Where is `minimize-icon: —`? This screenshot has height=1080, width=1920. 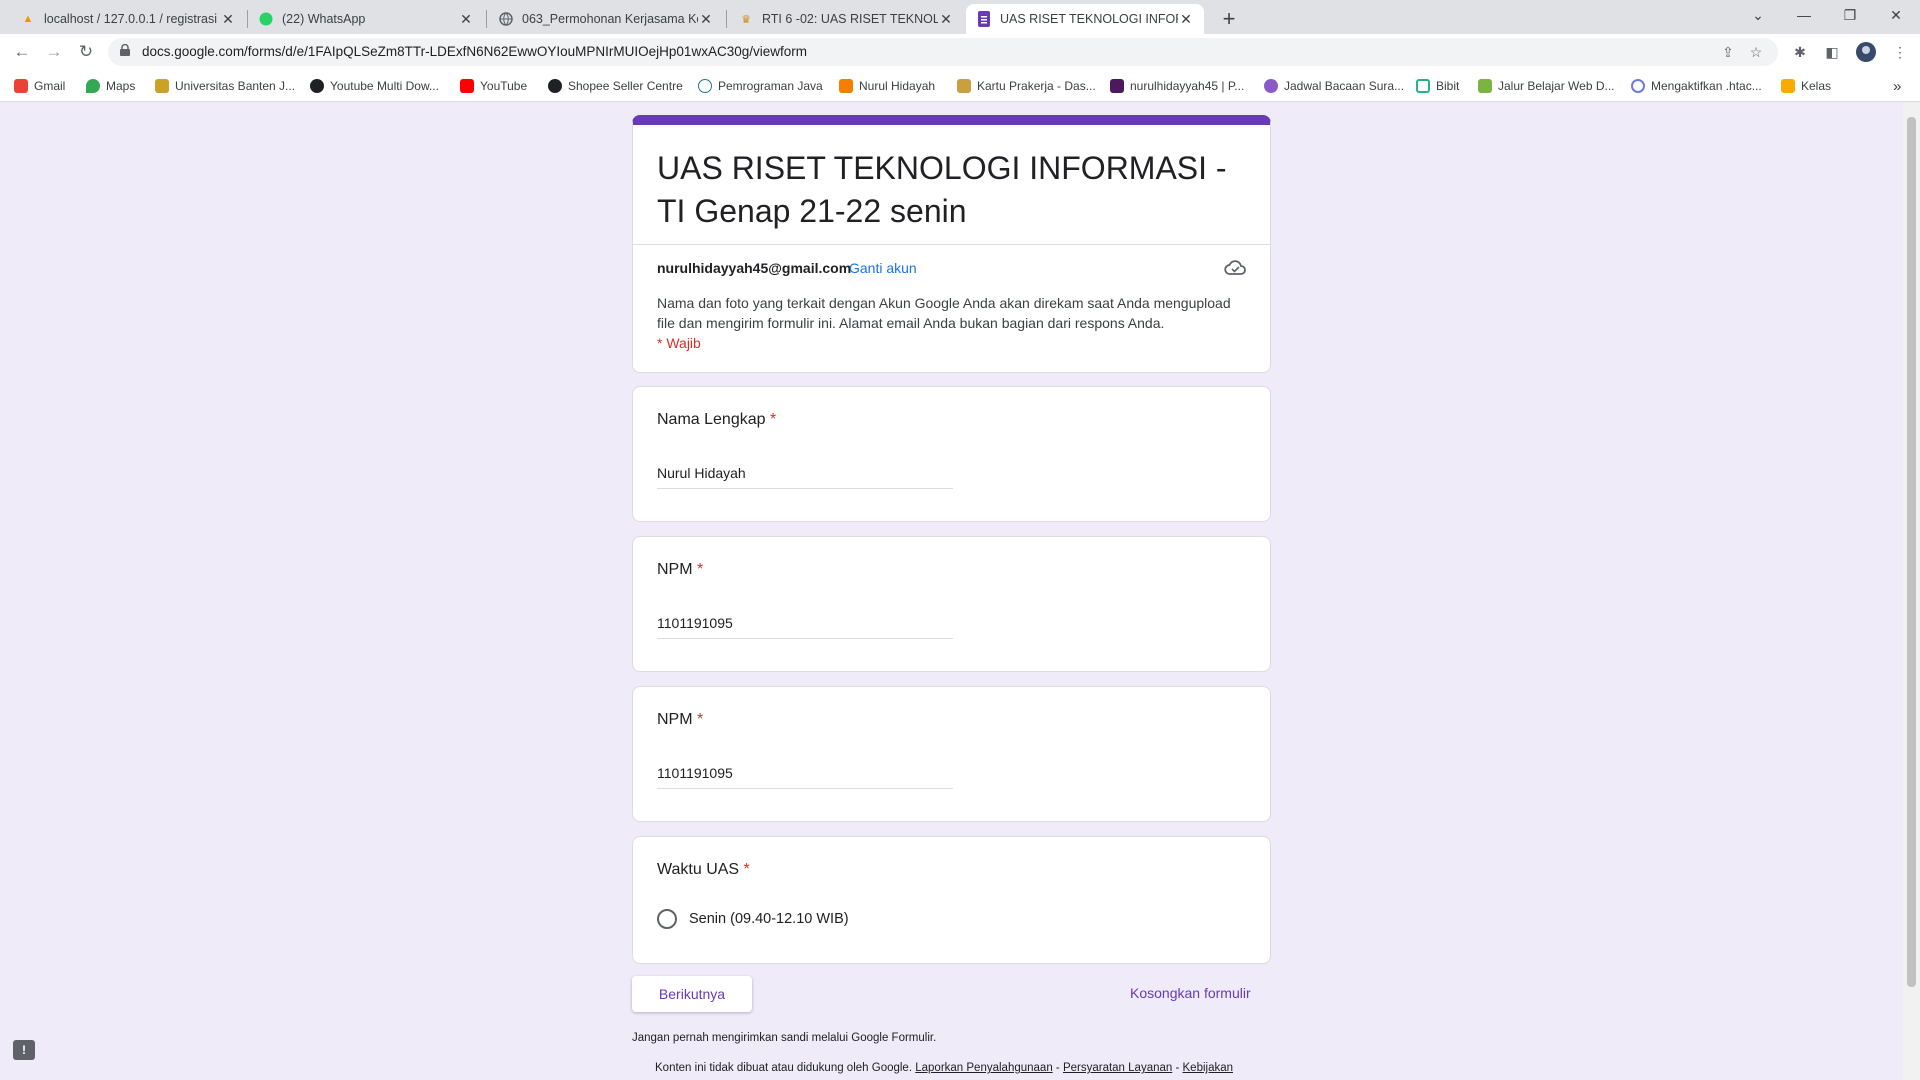
minimize-icon: — is located at coordinates (1804, 15).